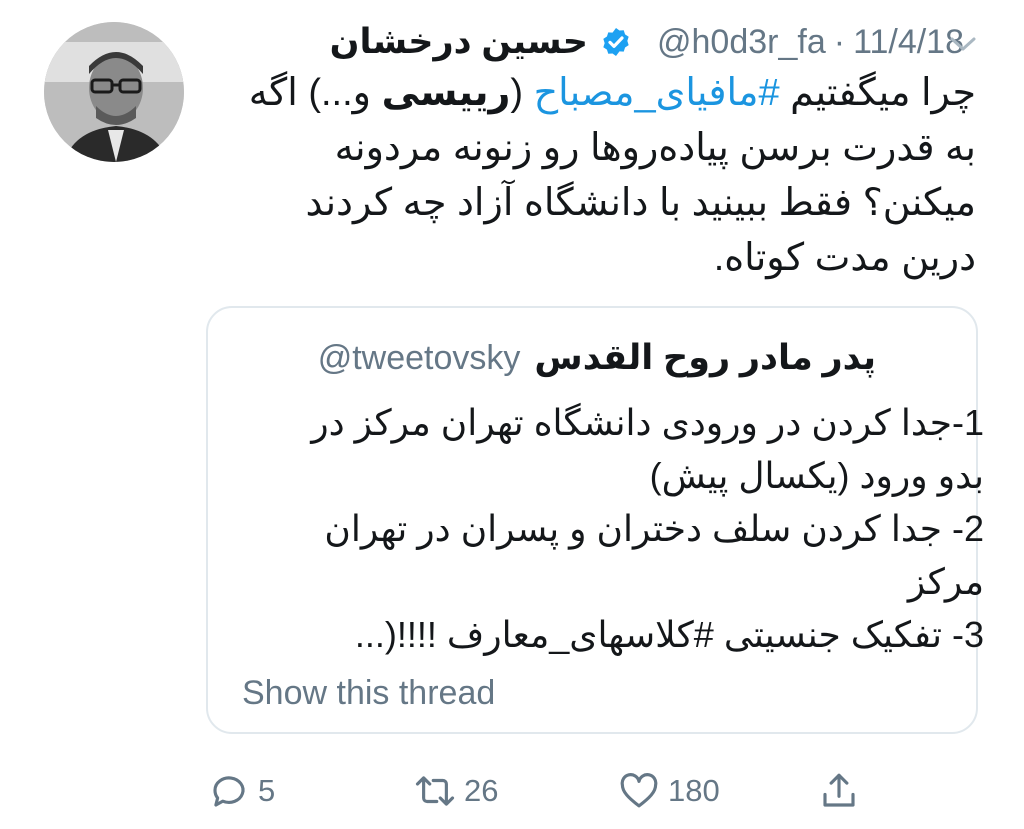 The height and width of the screenshot is (829, 1024). Describe the element at coordinates (816, 475) in the screenshot. I see `quoted-line: بدو ورود (یکسال پیش)` at that location.